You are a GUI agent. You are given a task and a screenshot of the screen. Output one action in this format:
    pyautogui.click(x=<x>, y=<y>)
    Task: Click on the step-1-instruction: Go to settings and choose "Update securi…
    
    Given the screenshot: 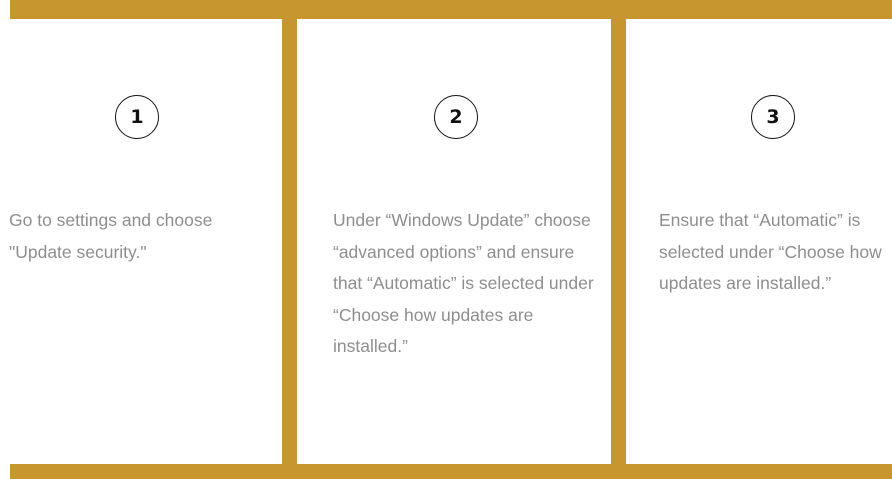 What is the action you would take?
    pyautogui.click(x=111, y=236)
    